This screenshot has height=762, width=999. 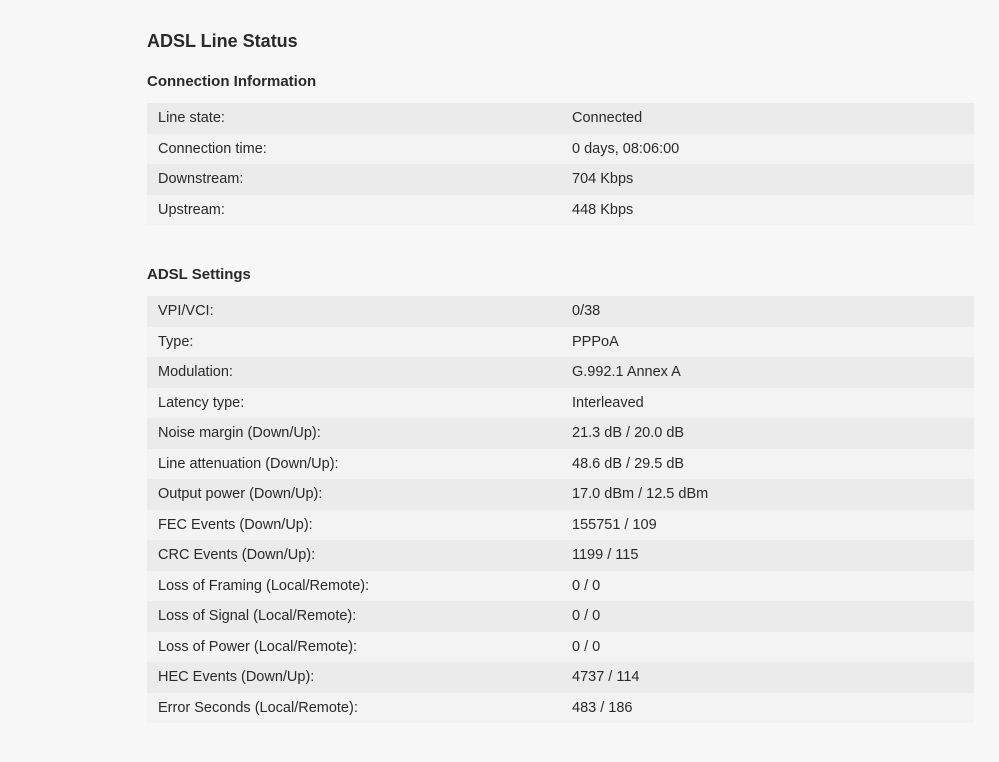 What do you see at coordinates (359, 616) in the screenshot?
I see `row-label: Loss of Signal (Local/Remote):` at bounding box center [359, 616].